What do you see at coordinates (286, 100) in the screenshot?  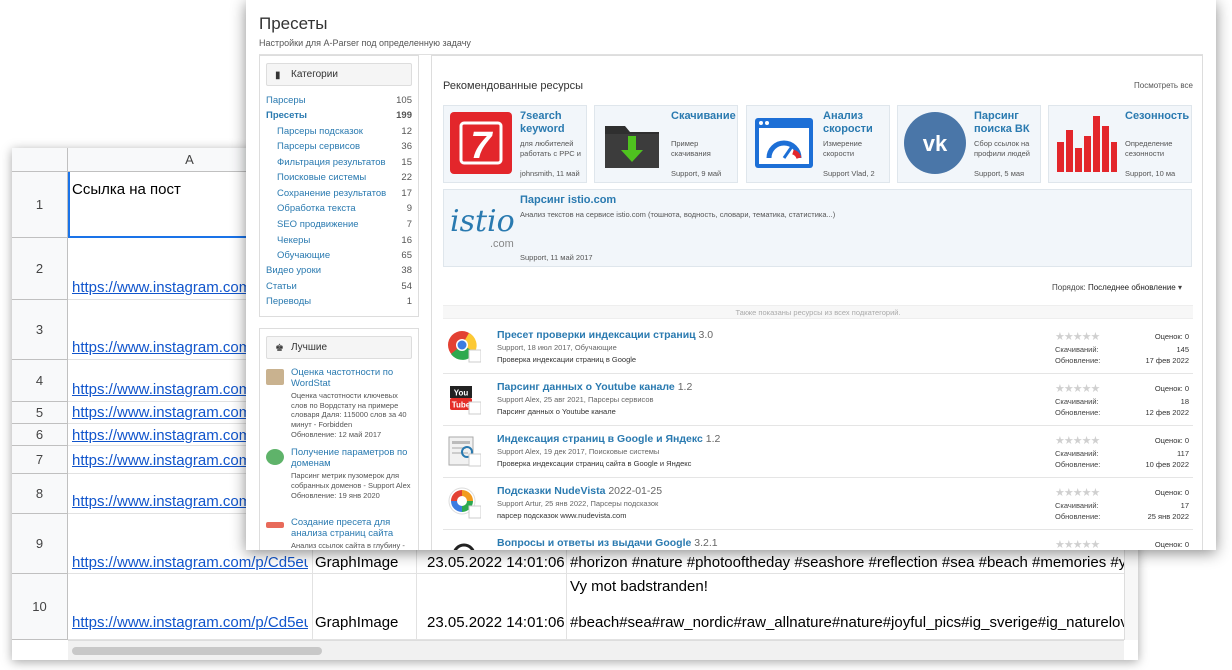 I see `category-parsers: Парсеры` at bounding box center [286, 100].